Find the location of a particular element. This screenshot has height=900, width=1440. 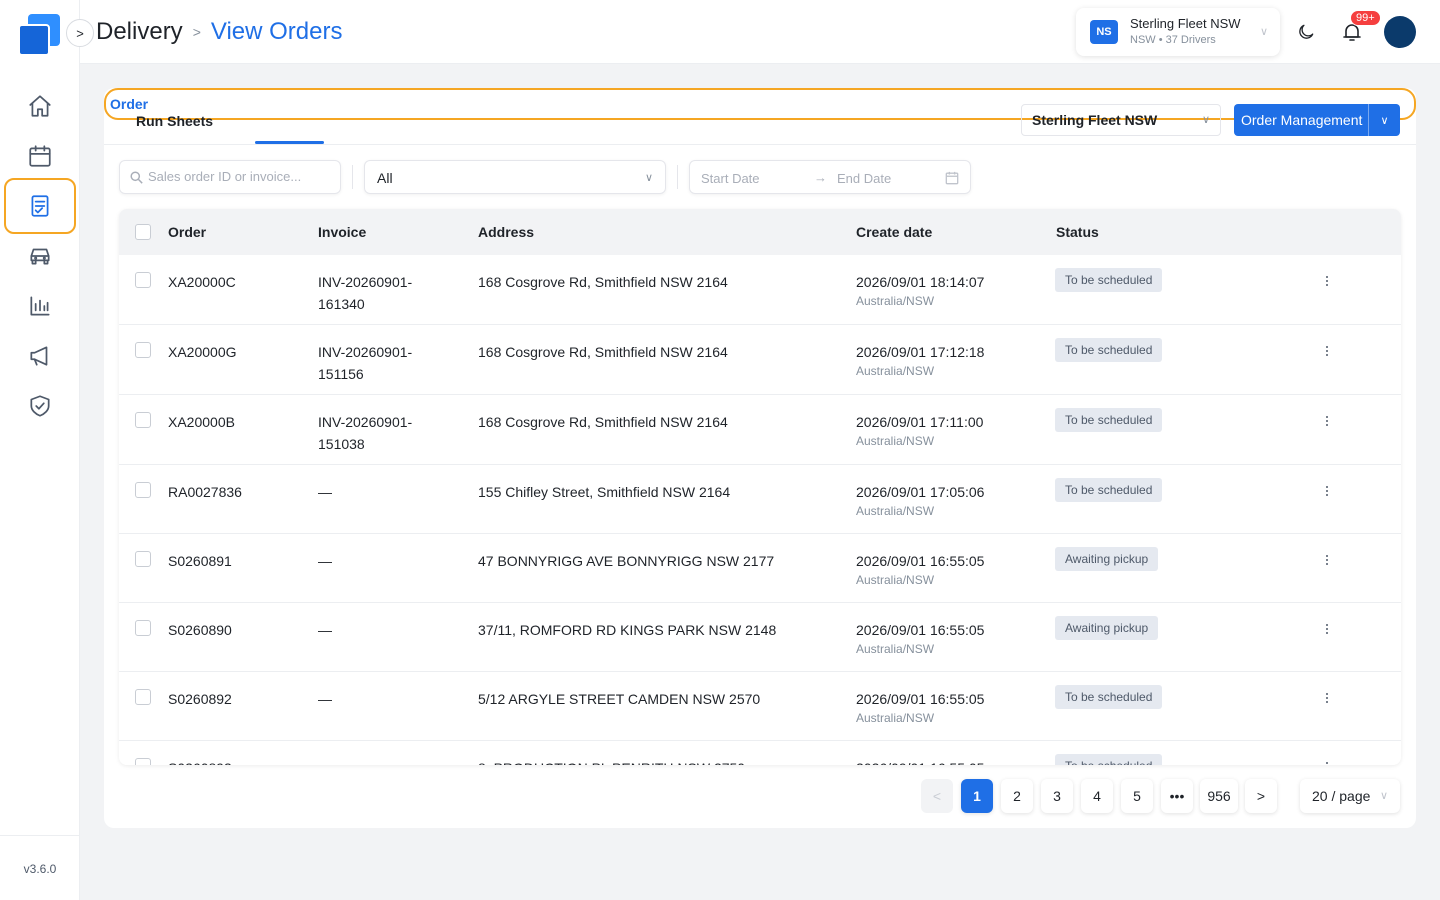

breadcrumb-root: Delivery is located at coordinates (139, 32).